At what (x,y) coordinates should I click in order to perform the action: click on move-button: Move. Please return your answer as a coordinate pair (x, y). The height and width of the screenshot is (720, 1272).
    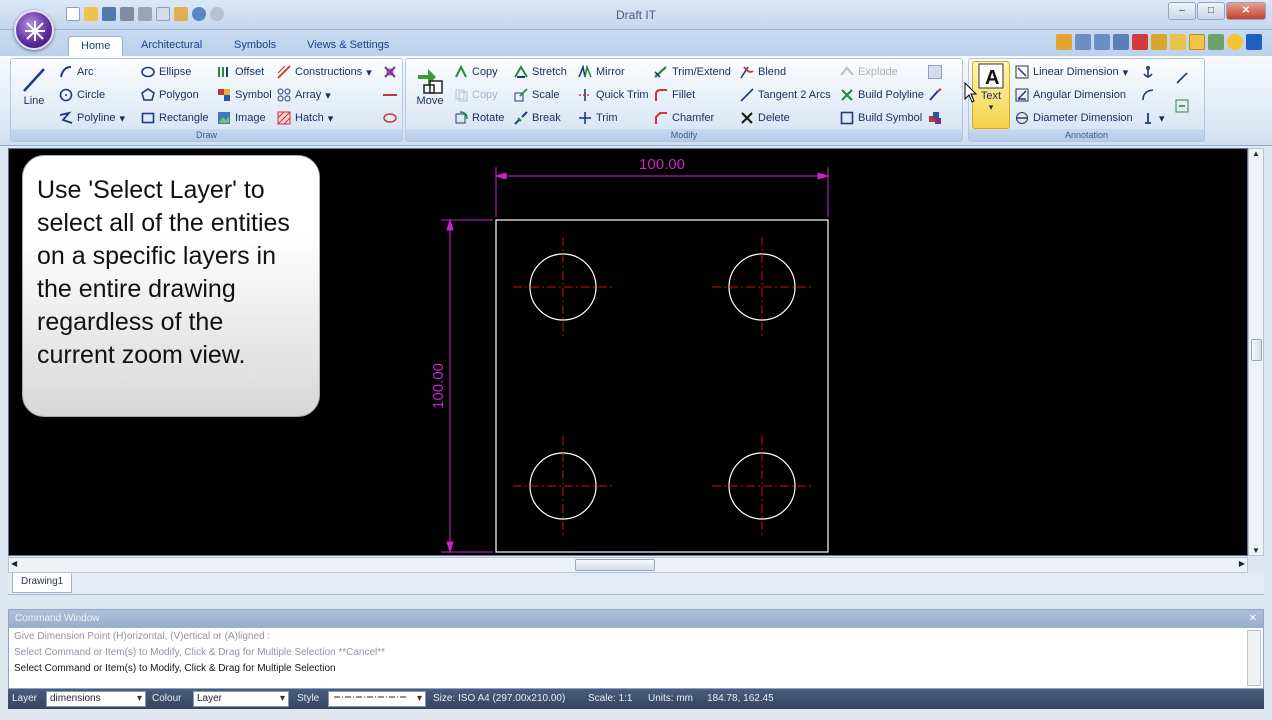
    Looking at the image, I should click on (430, 86).